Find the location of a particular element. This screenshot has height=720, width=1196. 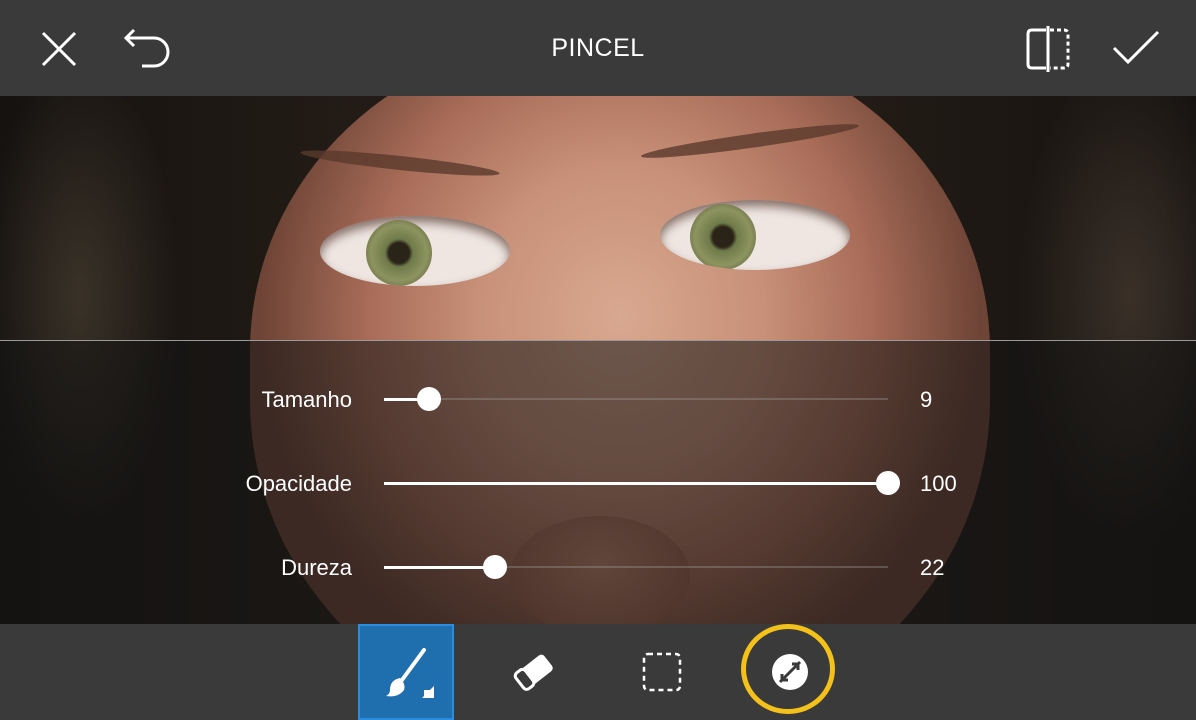

right-eye is located at coordinates (755, 235).